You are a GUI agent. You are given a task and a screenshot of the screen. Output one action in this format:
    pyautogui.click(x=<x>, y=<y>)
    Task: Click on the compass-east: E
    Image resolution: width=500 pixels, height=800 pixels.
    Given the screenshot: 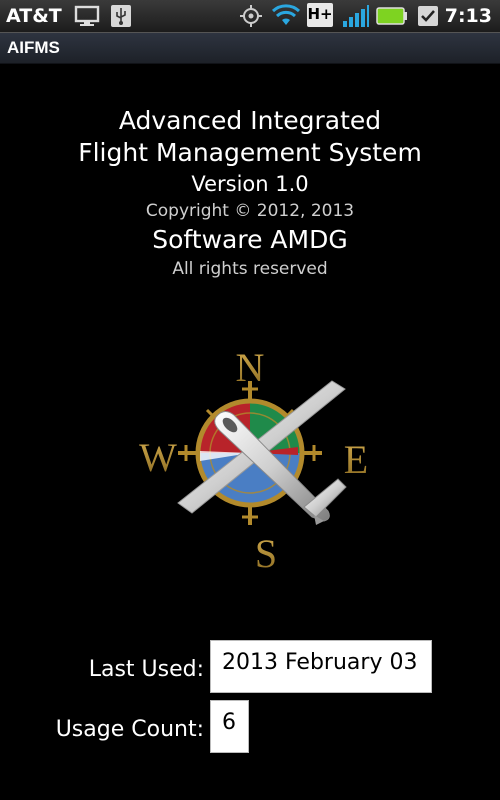 What is the action you would take?
    pyautogui.click(x=356, y=459)
    